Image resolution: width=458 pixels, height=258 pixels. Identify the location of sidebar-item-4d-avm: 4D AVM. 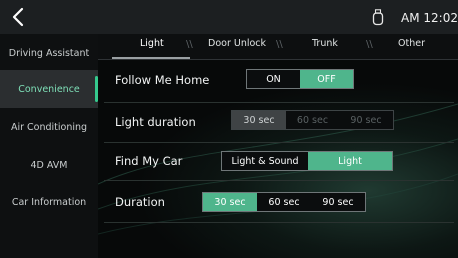
(49, 165).